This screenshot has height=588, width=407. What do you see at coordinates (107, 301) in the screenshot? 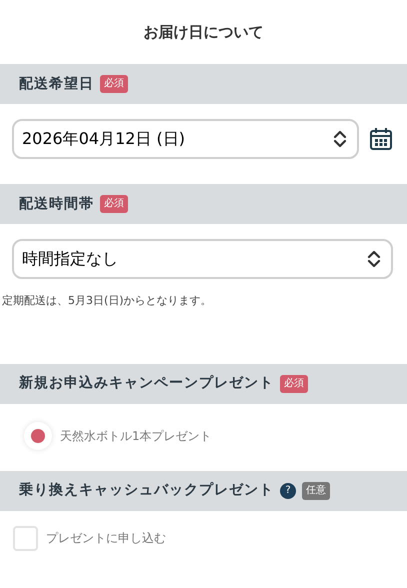
I see `delivery-note: 定期配送は、5月3日(日)からとなります。` at bounding box center [107, 301].